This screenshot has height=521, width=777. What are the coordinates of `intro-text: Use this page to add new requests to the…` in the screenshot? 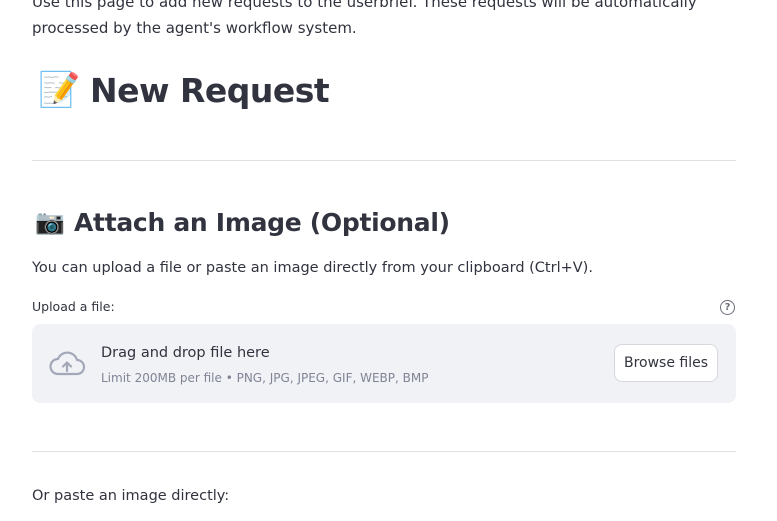 It's located at (364, 18).